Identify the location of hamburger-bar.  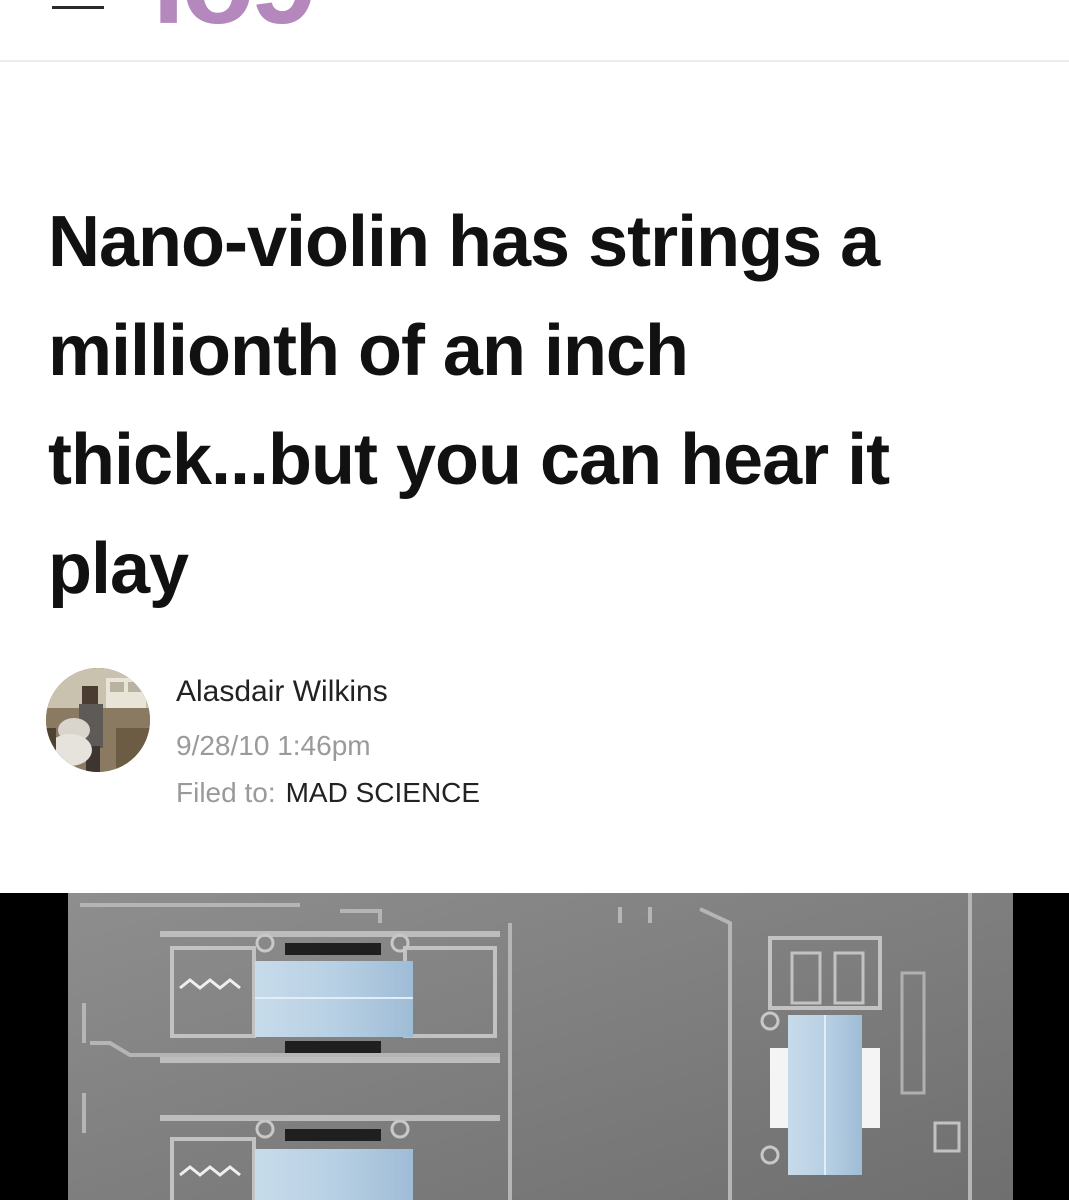
(78, 7).